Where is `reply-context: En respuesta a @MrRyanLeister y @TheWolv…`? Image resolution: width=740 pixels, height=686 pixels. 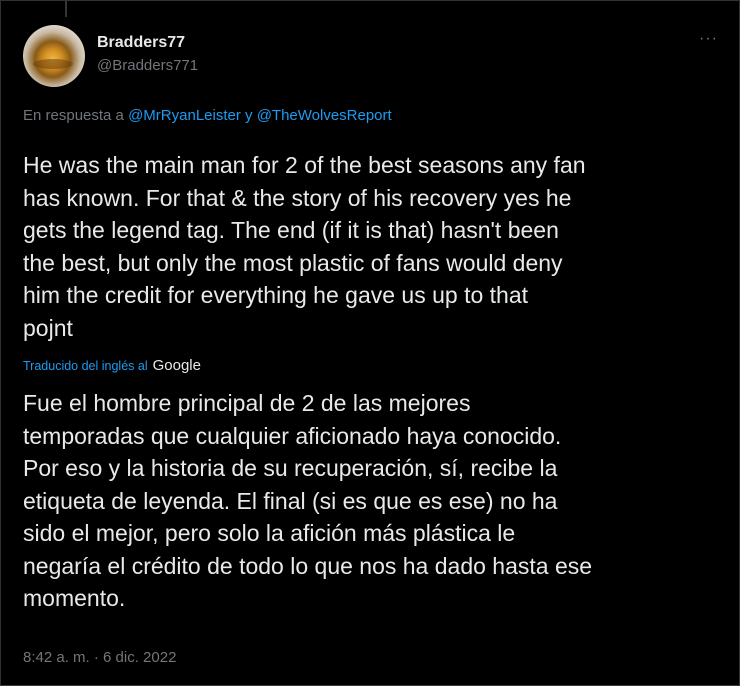
reply-context: En respuesta a @MrRyanLeister y @TheWolv… is located at coordinates (207, 115).